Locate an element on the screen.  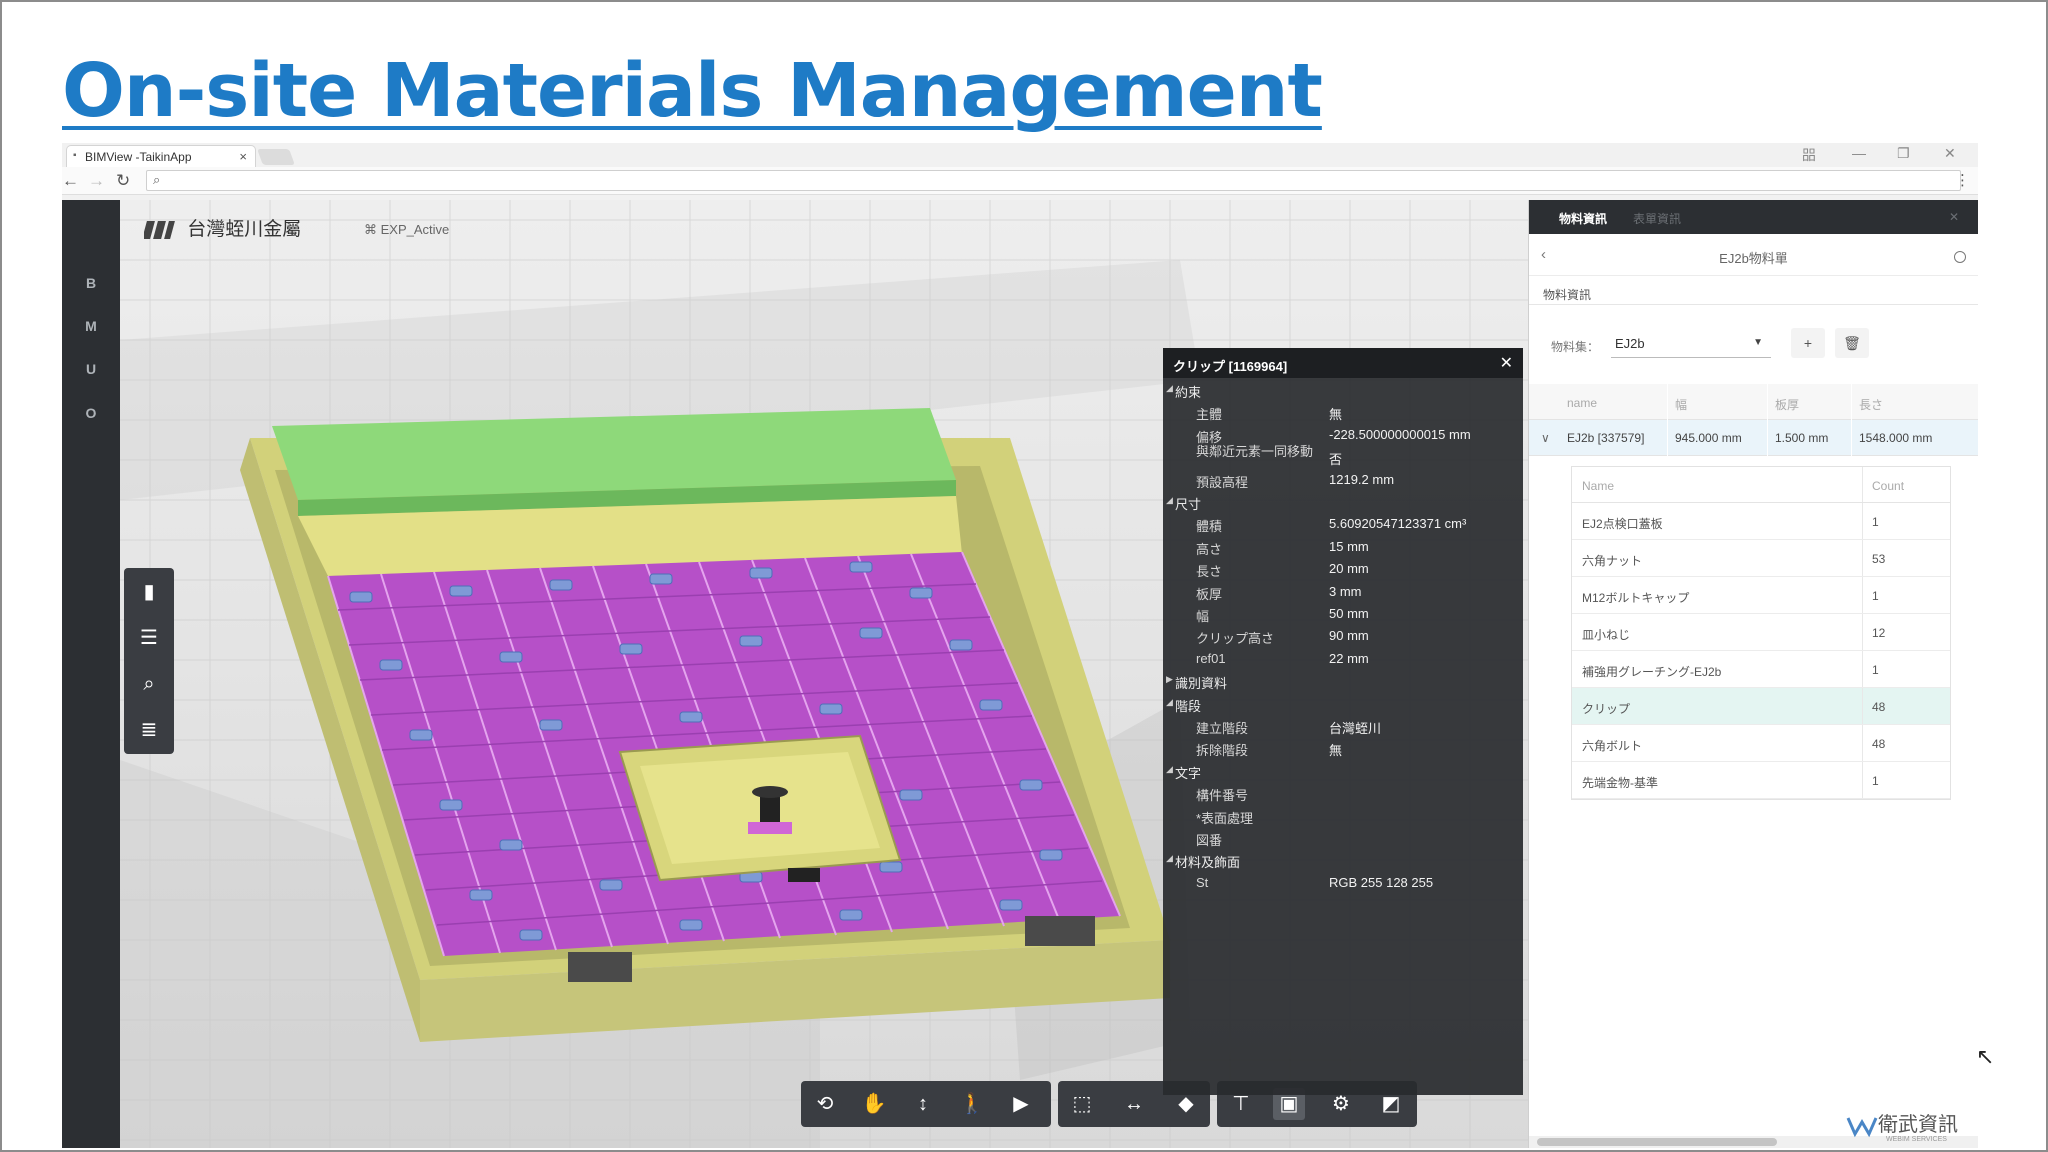
property-key: 階段 is located at coordinates (1188, 706).